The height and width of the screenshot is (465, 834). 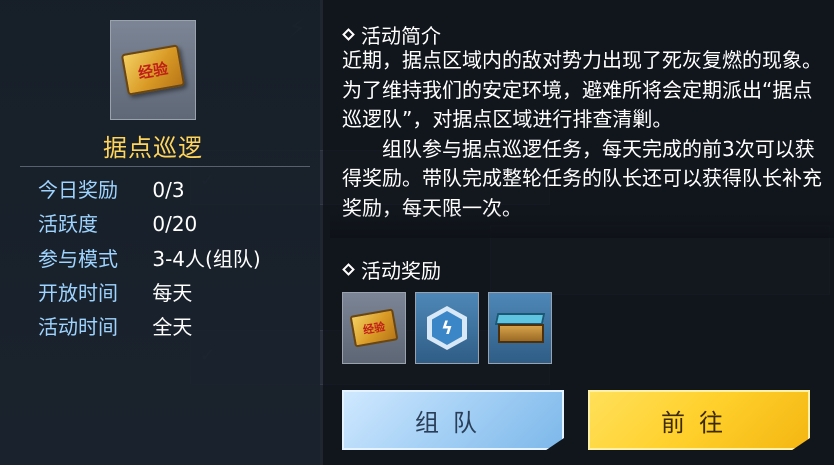 What do you see at coordinates (68, 224) in the screenshot?
I see `info-label: 活跃度` at bounding box center [68, 224].